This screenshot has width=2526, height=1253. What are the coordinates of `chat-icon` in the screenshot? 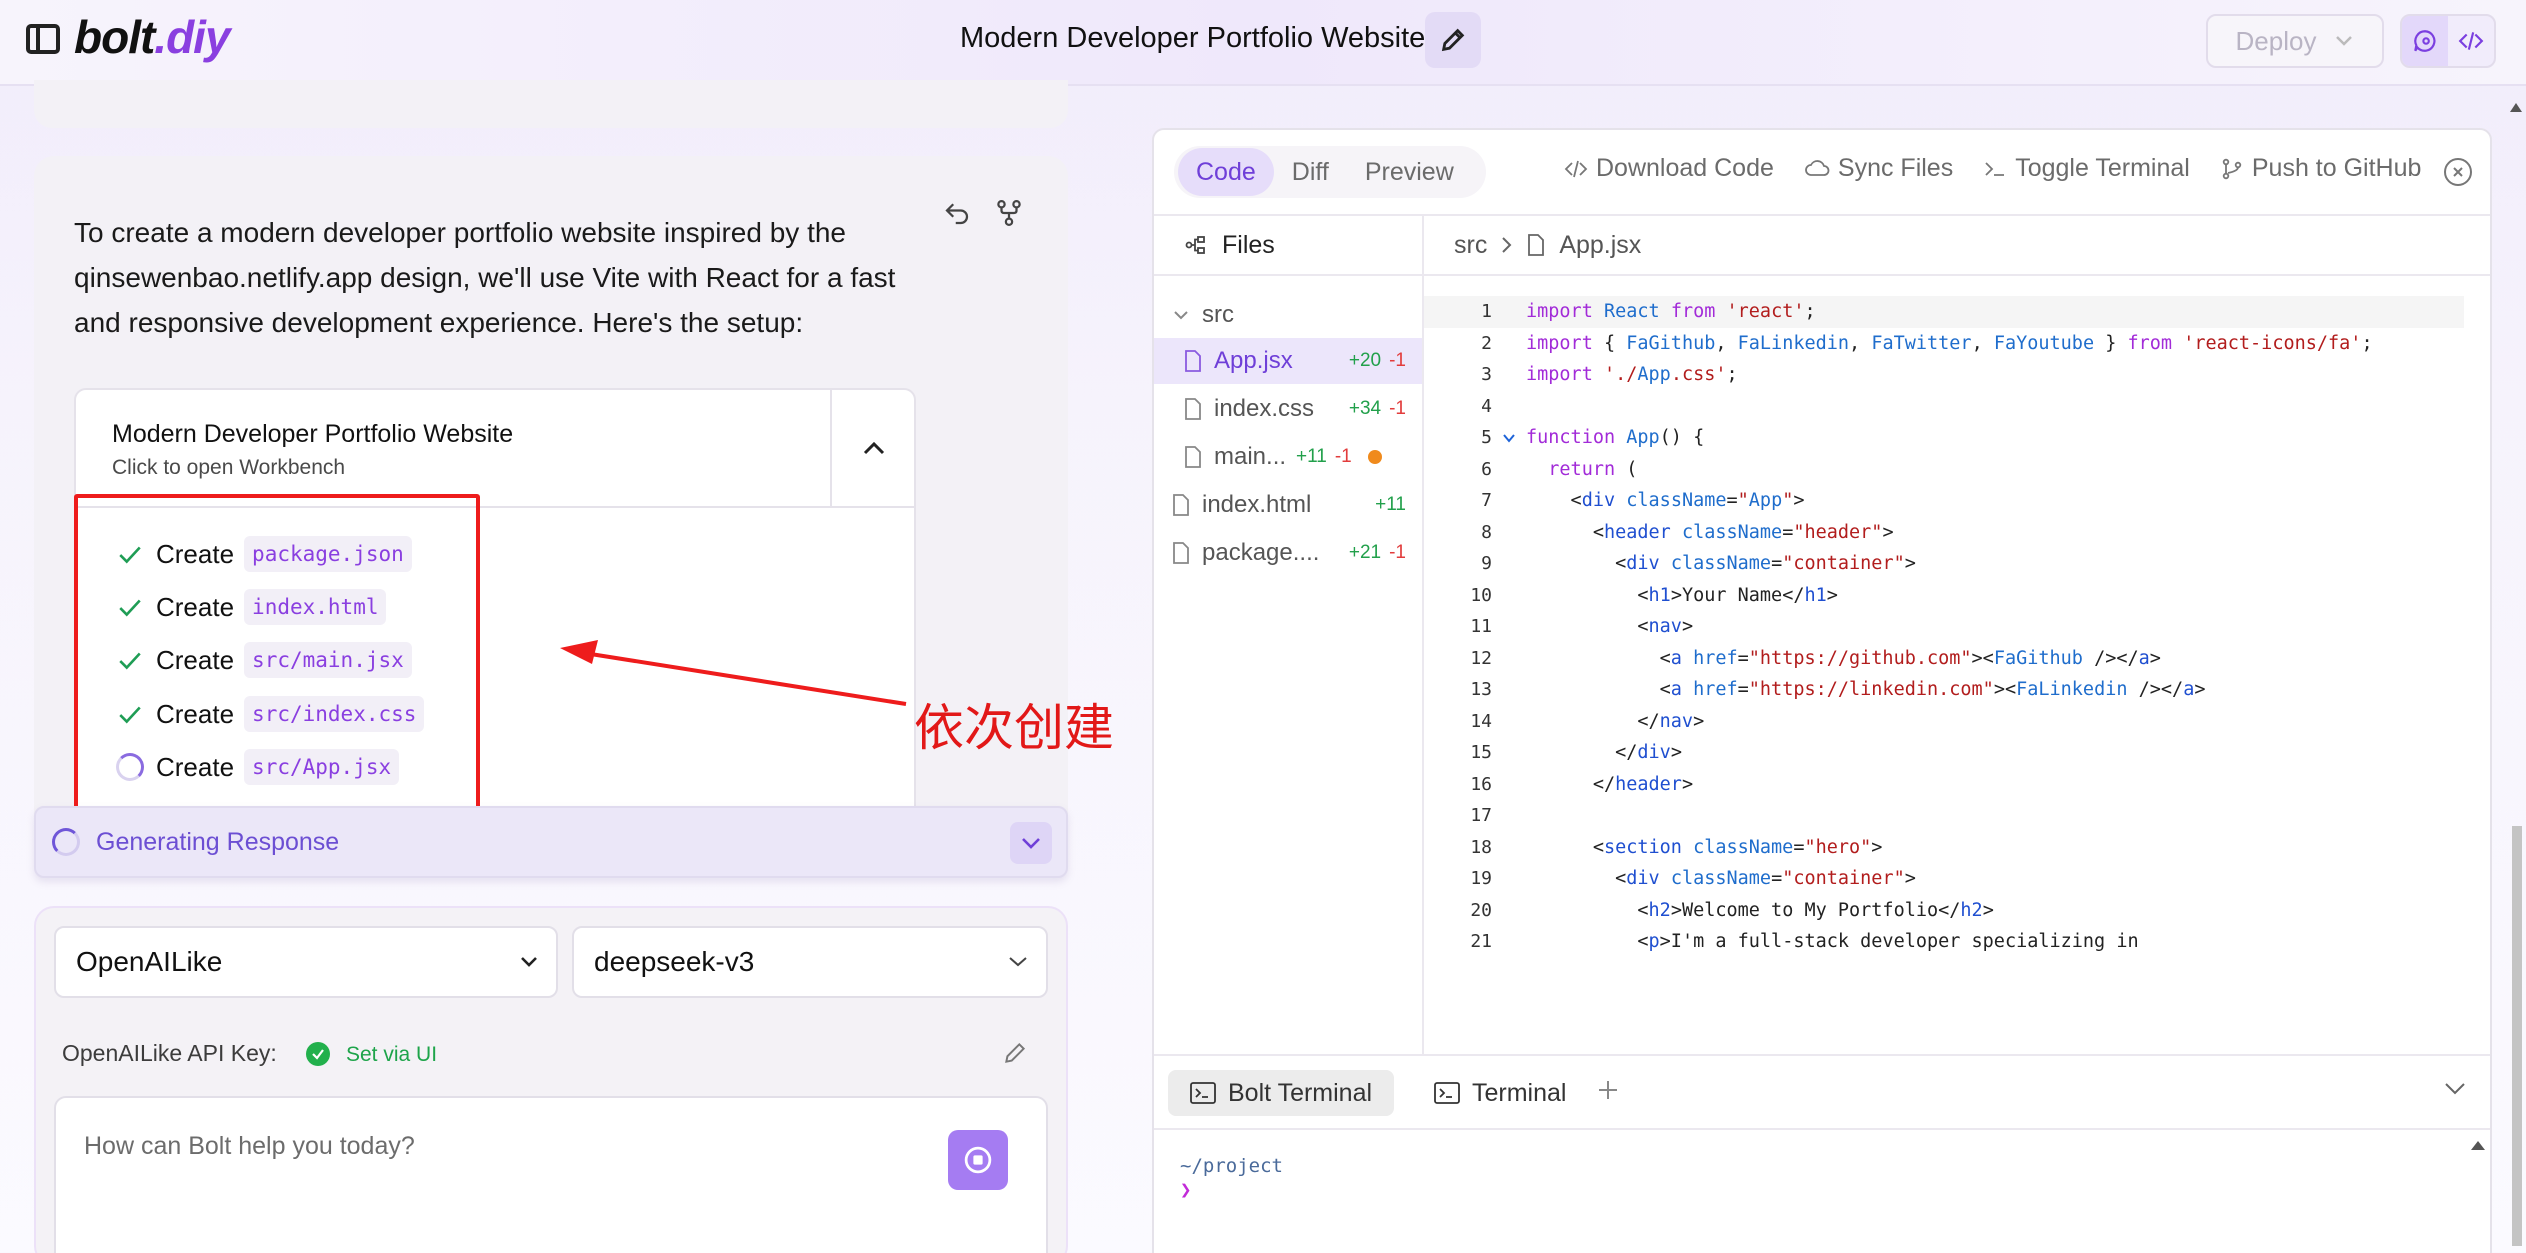 It's located at (2425, 41).